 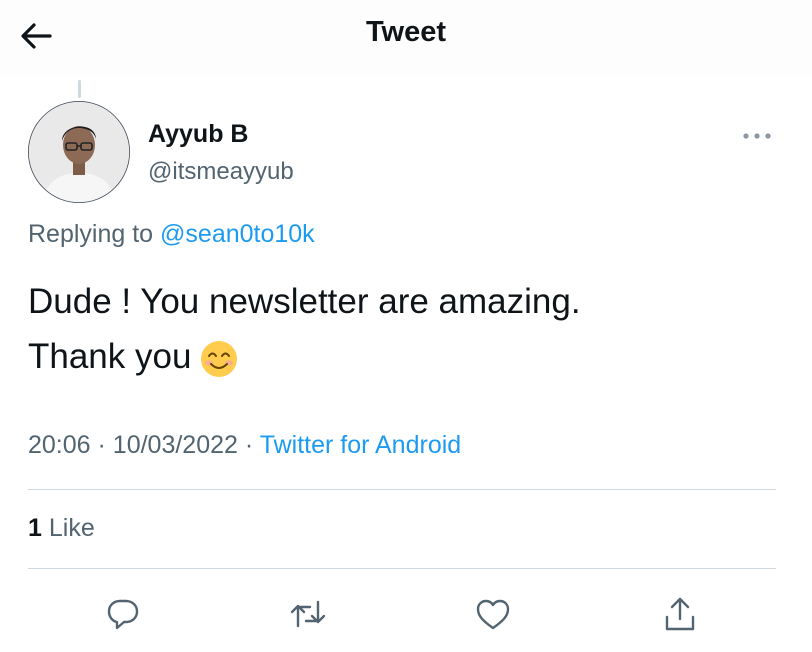 I want to click on share-button, so click(x=680, y=614).